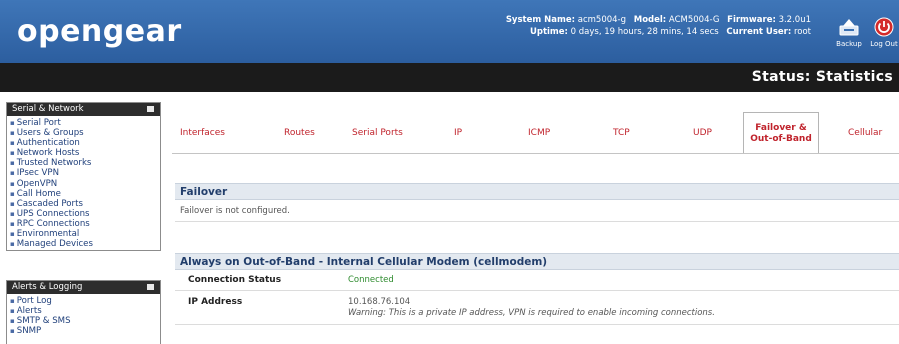  Describe the element at coordinates (83, 194) in the screenshot. I see `sidebar-item-call-home: ▪ Call Home` at that location.